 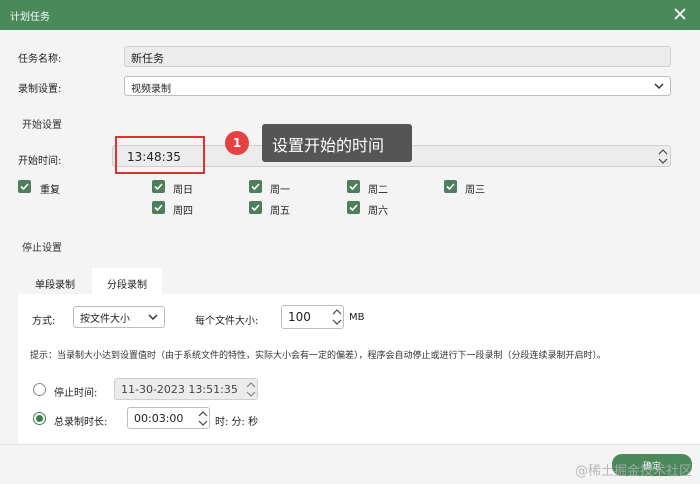 I want to click on mode-value: 按文件大小, so click(x=105, y=319).